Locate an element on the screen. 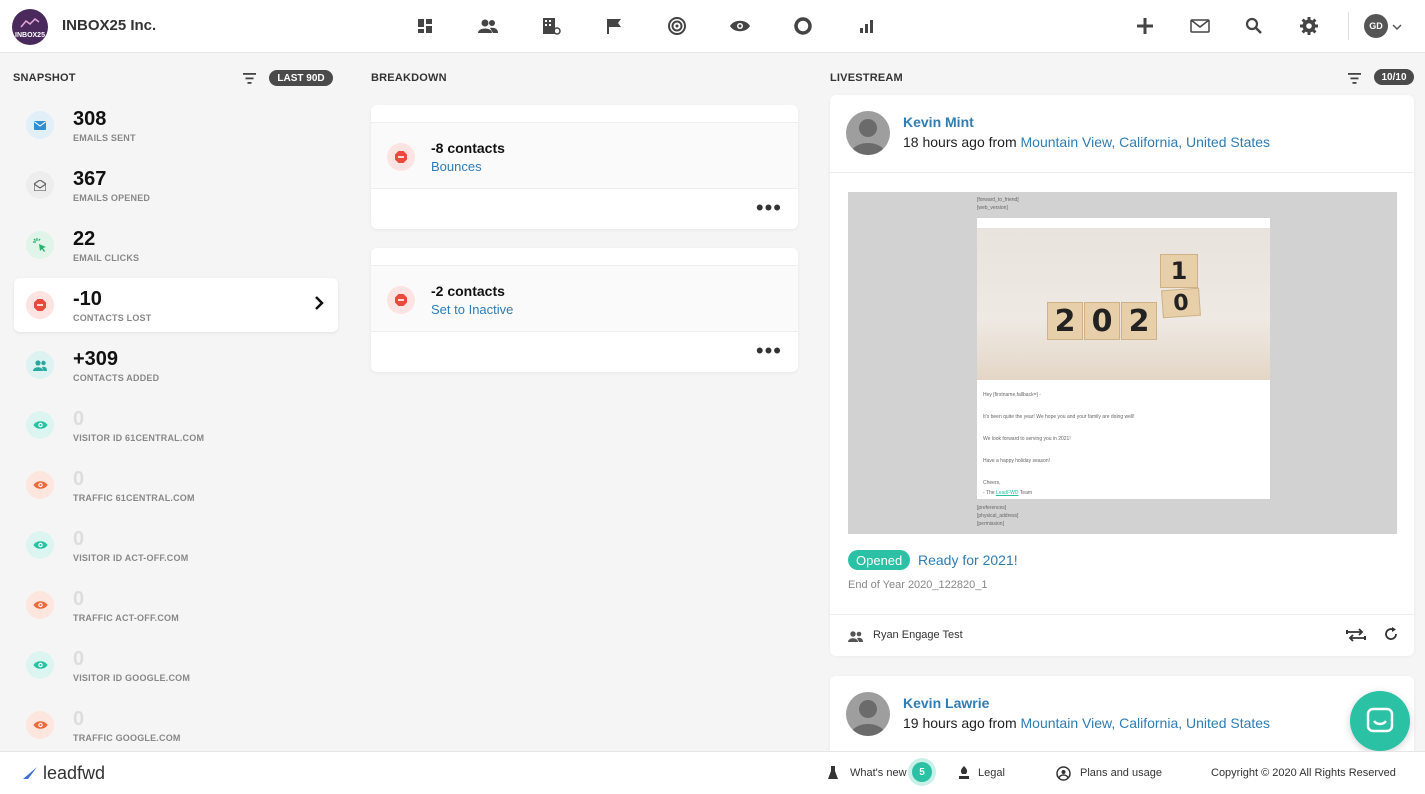  snapshot-item: +309 CONTACTS ADDED is located at coordinates (176, 365).